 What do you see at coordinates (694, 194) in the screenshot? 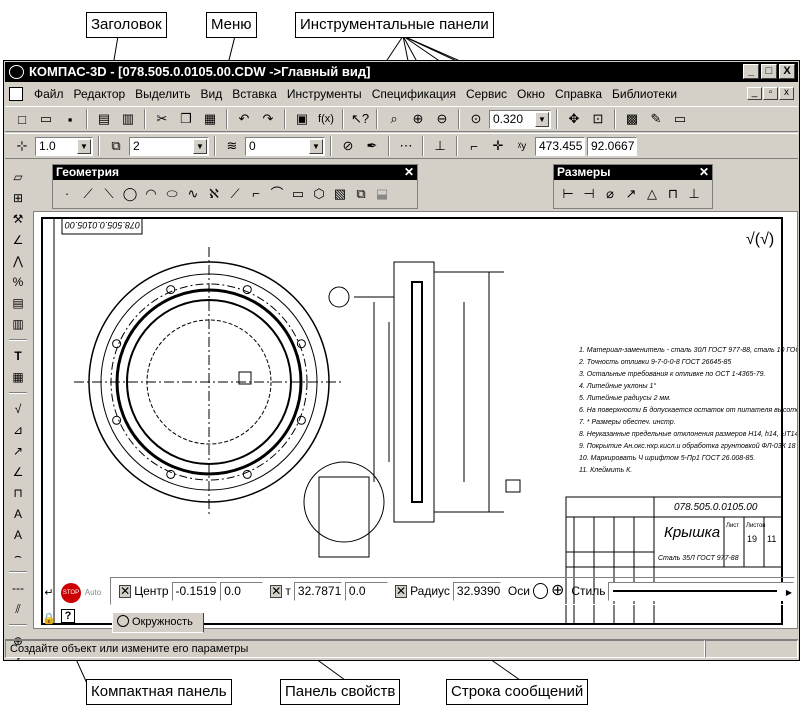
I see `height-dim-icon: ⊥` at bounding box center [694, 194].